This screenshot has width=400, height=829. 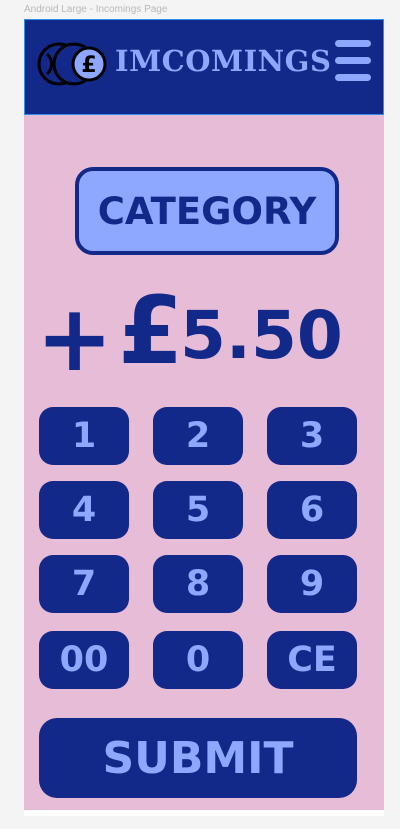 What do you see at coordinates (84, 584) in the screenshot?
I see `key-7: 7` at bounding box center [84, 584].